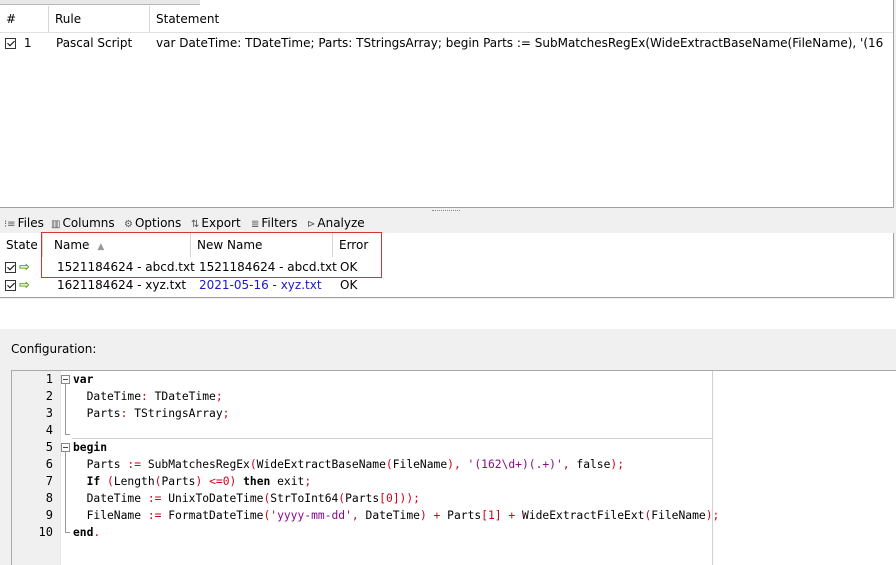  I want to click on rule-row-1-rule: Pascal Script, so click(103, 43).